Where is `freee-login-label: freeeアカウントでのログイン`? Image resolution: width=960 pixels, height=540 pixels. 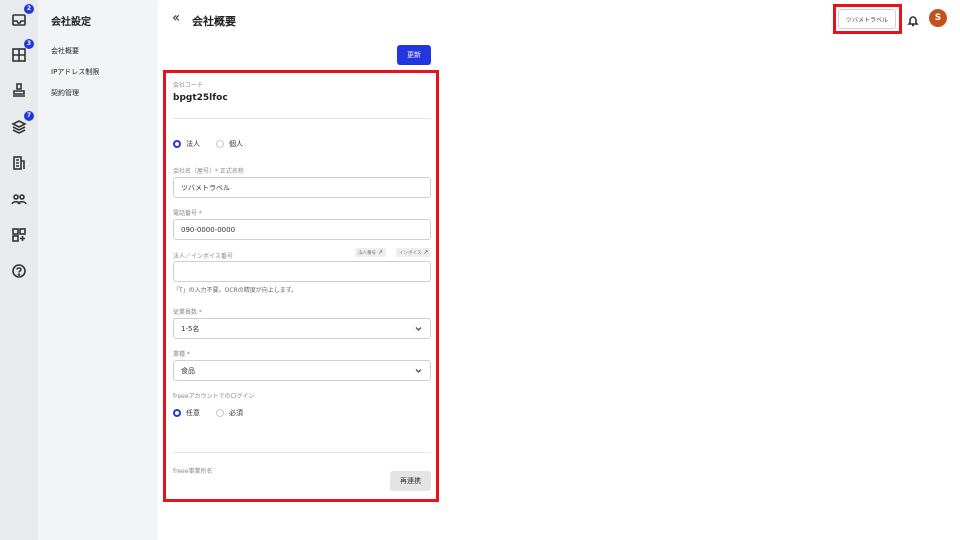 freee-login-label: freeeアカウントでのログイン is located at coordinates (214, 396).